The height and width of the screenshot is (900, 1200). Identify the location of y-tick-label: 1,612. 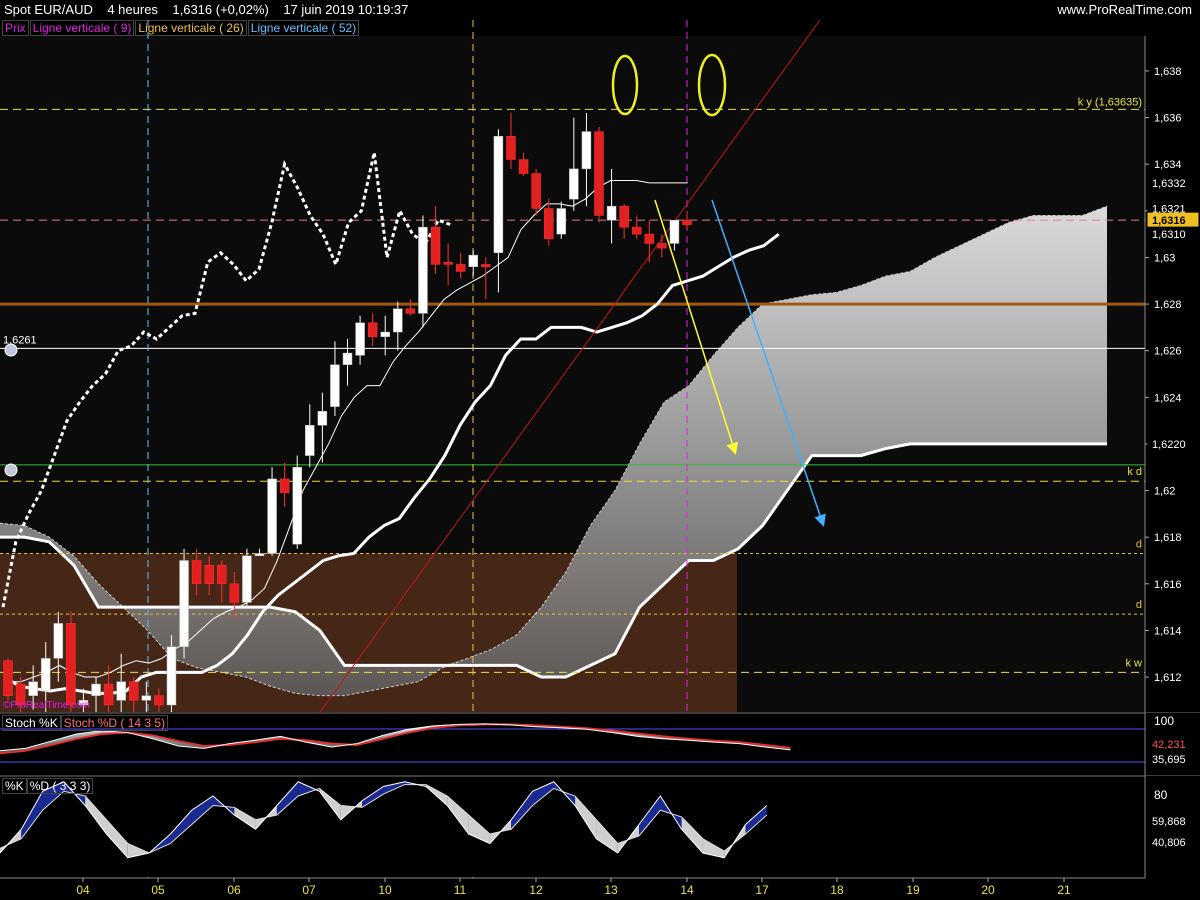
(1168, 678).